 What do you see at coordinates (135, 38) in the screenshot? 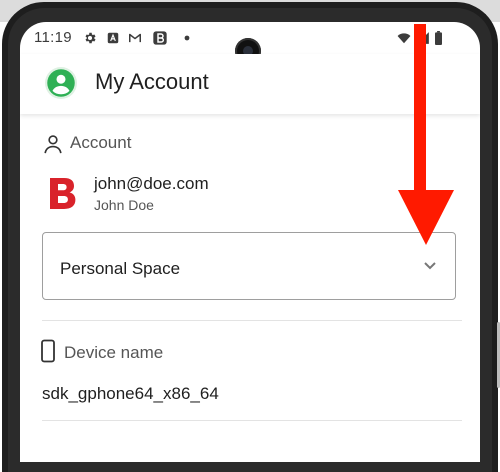
I see `gmail-icon` at bounding box center [135, 38].